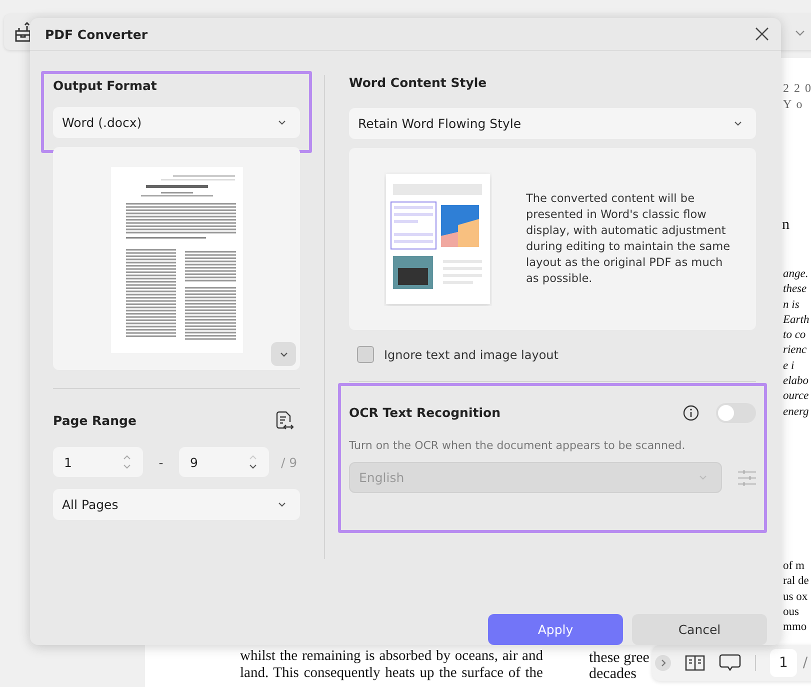  I want to click on checkbox, so click(365, 354).